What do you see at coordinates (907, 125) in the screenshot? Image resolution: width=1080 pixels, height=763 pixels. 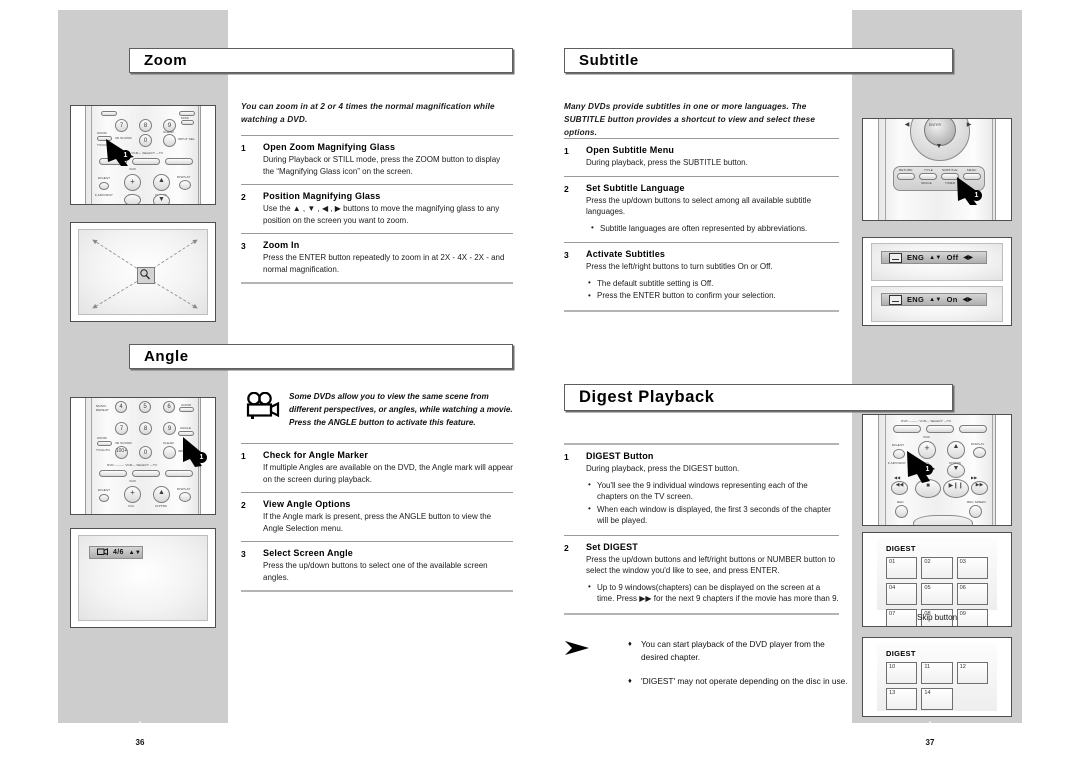 I see `cursor-left-icon: ◀` at bounding box center [907, 125].